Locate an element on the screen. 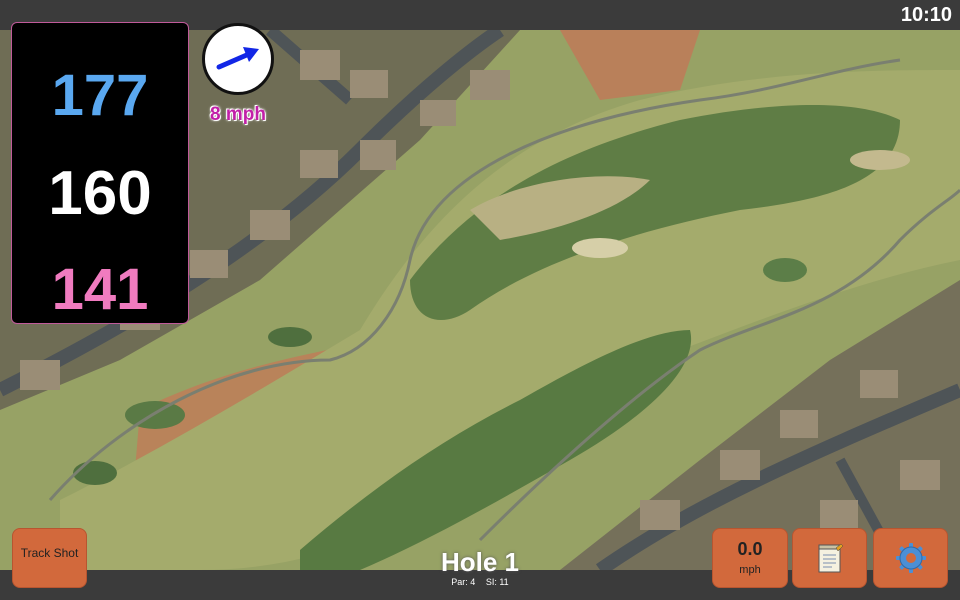 Image resolution: width=960 pixels, height=600 pixels. distance-front: 141 is located at coordinates (100, 289).